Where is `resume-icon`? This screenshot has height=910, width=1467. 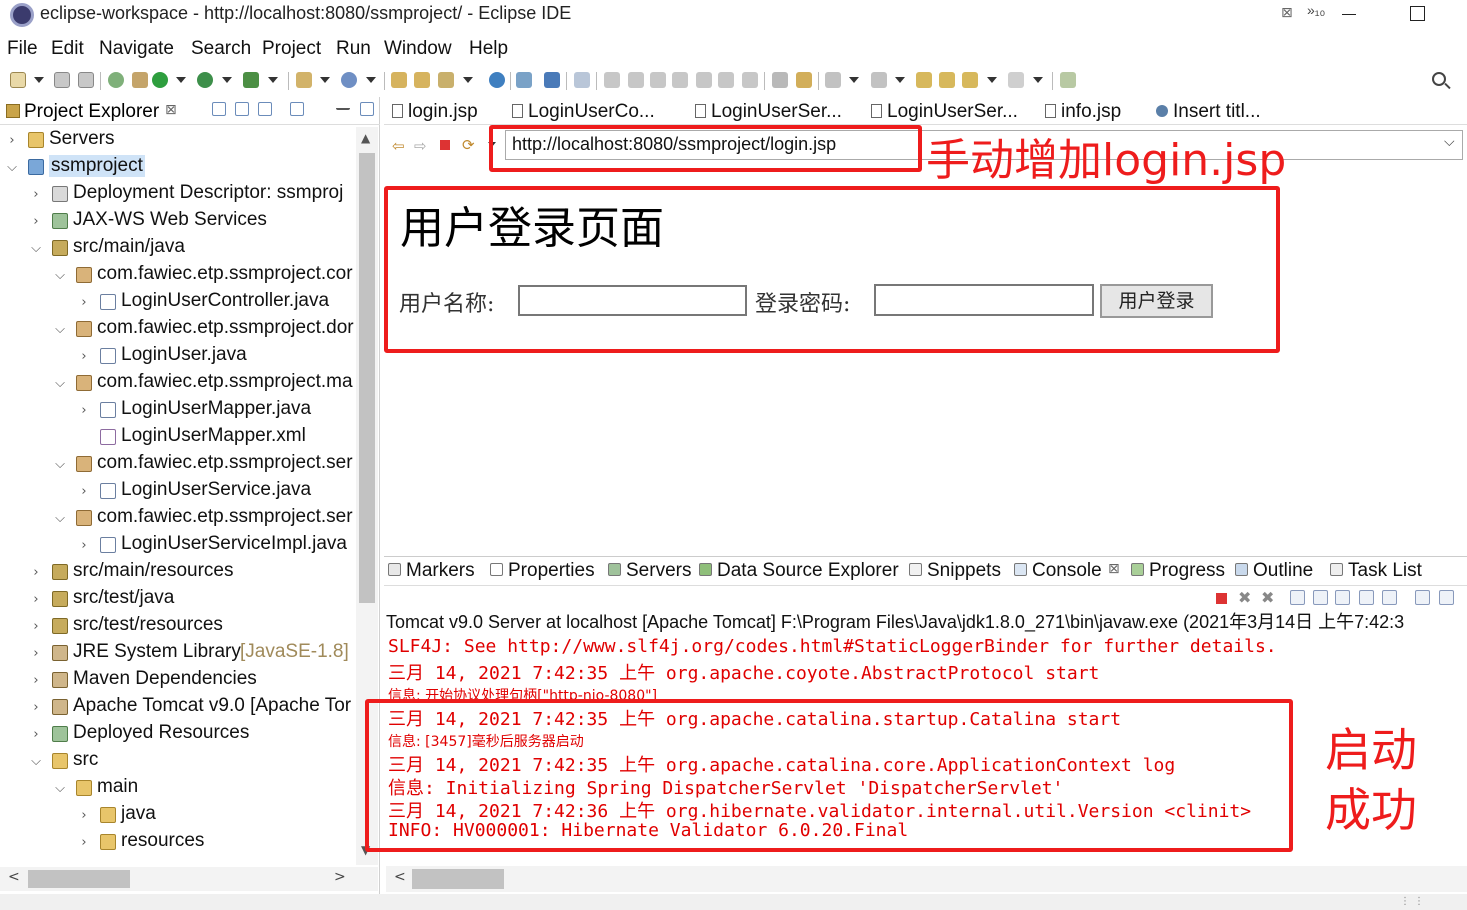 resume-icon is located at coordinates (612, 80).